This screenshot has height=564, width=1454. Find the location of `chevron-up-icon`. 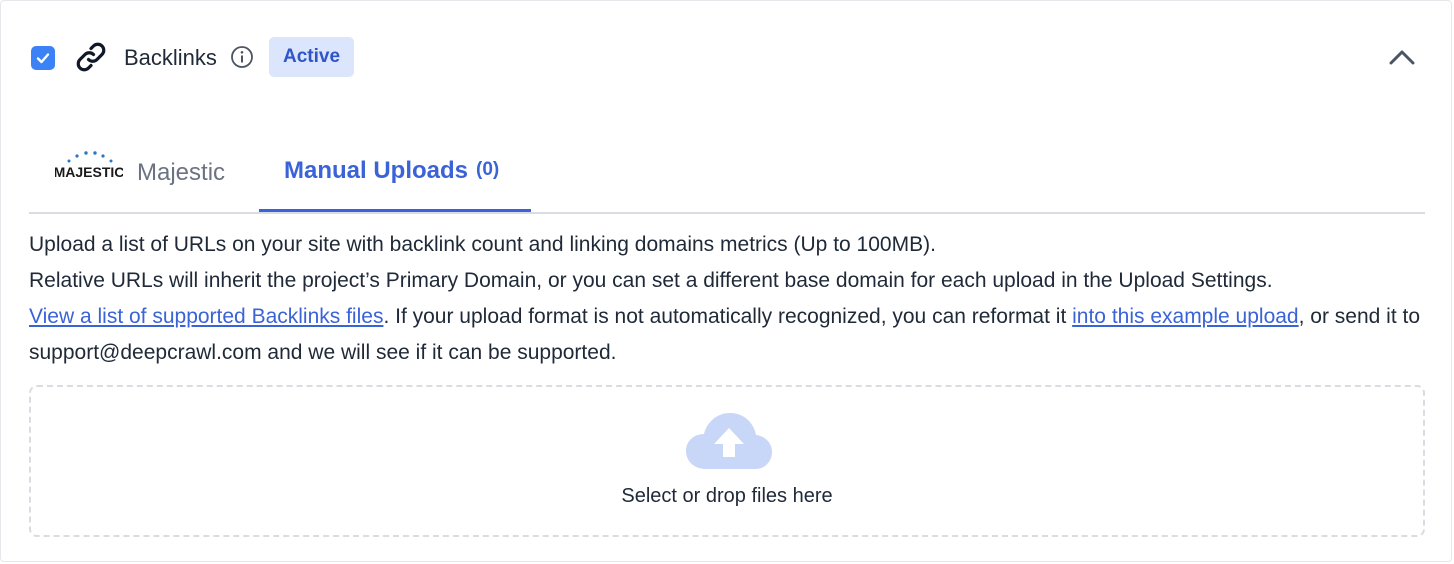

chevron-up-icon is located at coordinates (1402, 57).